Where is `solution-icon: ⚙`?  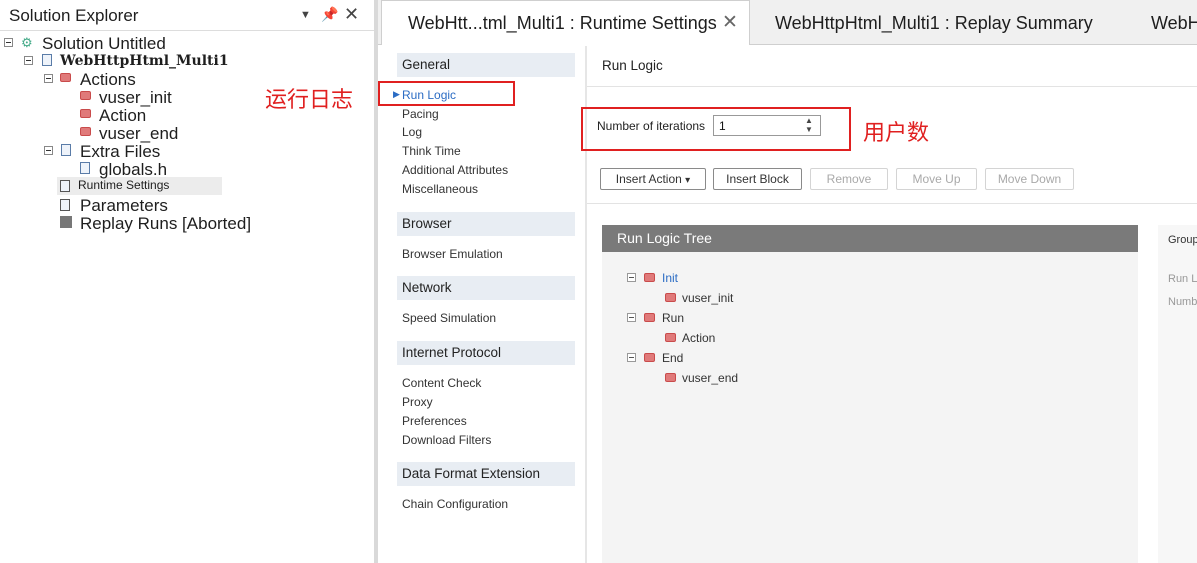 solution-icon: ⚙ is located at coordinates (27, 42).